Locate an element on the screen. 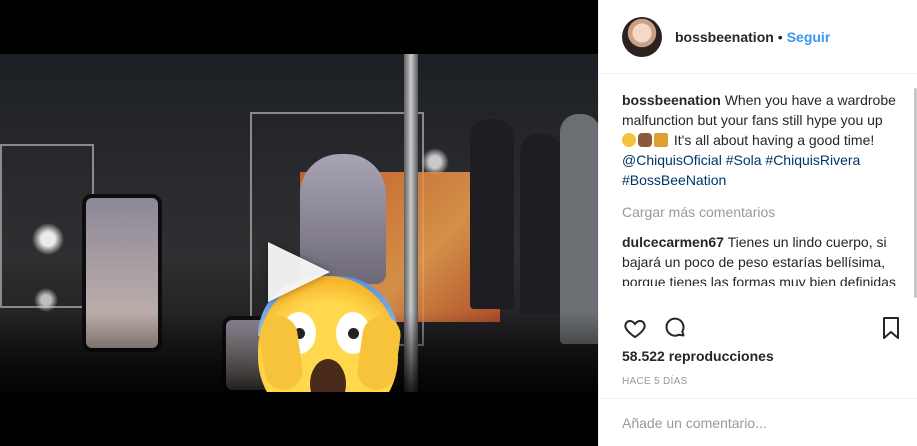  comment-username: dulcecarmen67 is located at coordinates (673, 242).